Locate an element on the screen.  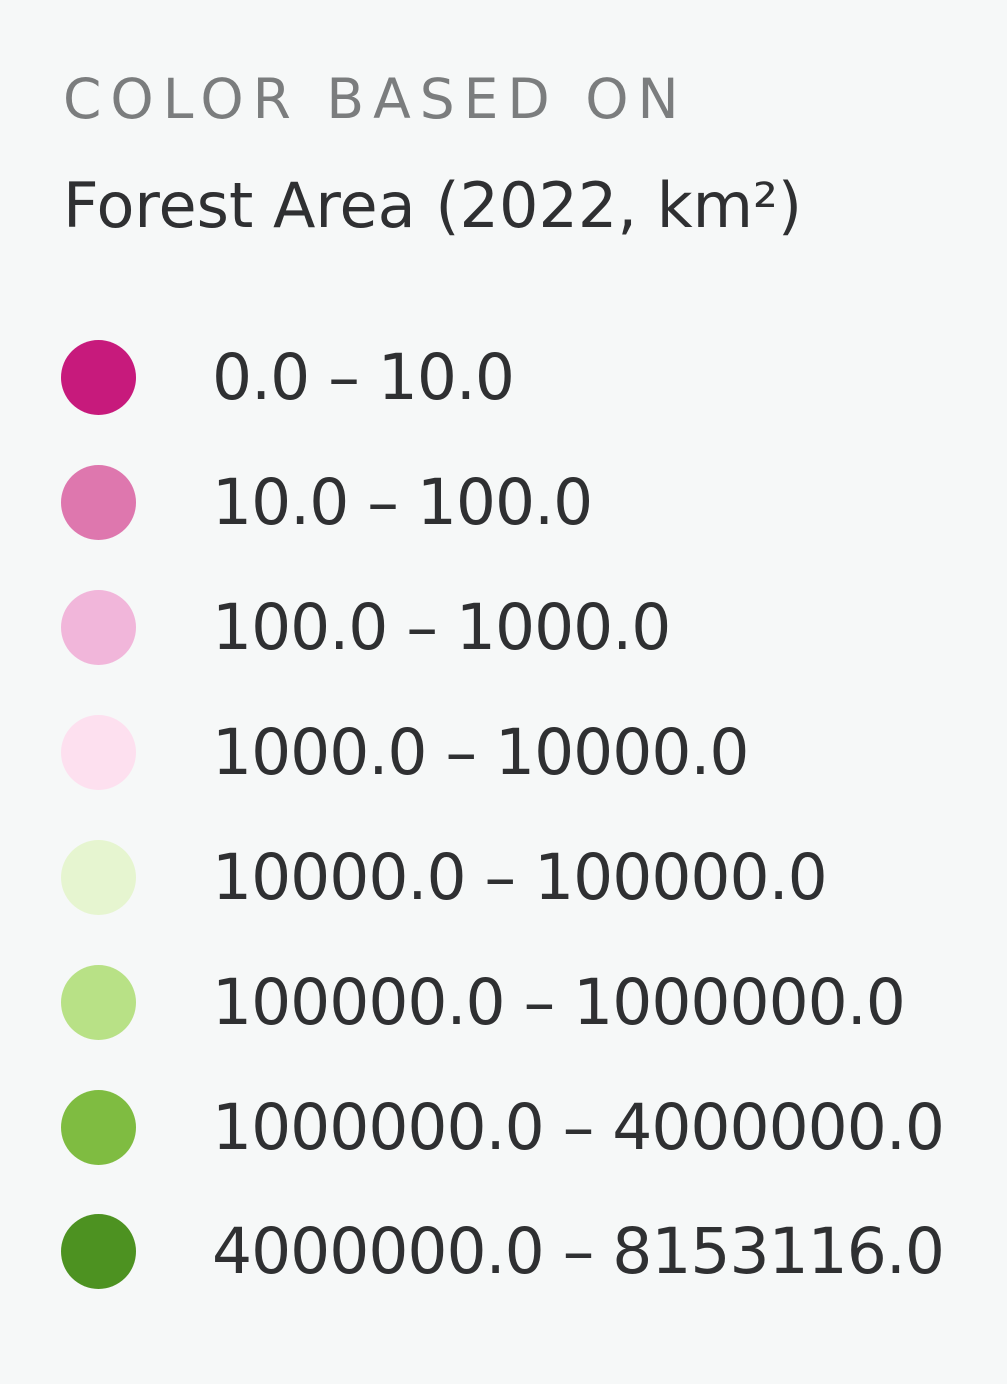
legend-item: 100000.0 – 1000000.0 is located at coordinates (503, 1003).